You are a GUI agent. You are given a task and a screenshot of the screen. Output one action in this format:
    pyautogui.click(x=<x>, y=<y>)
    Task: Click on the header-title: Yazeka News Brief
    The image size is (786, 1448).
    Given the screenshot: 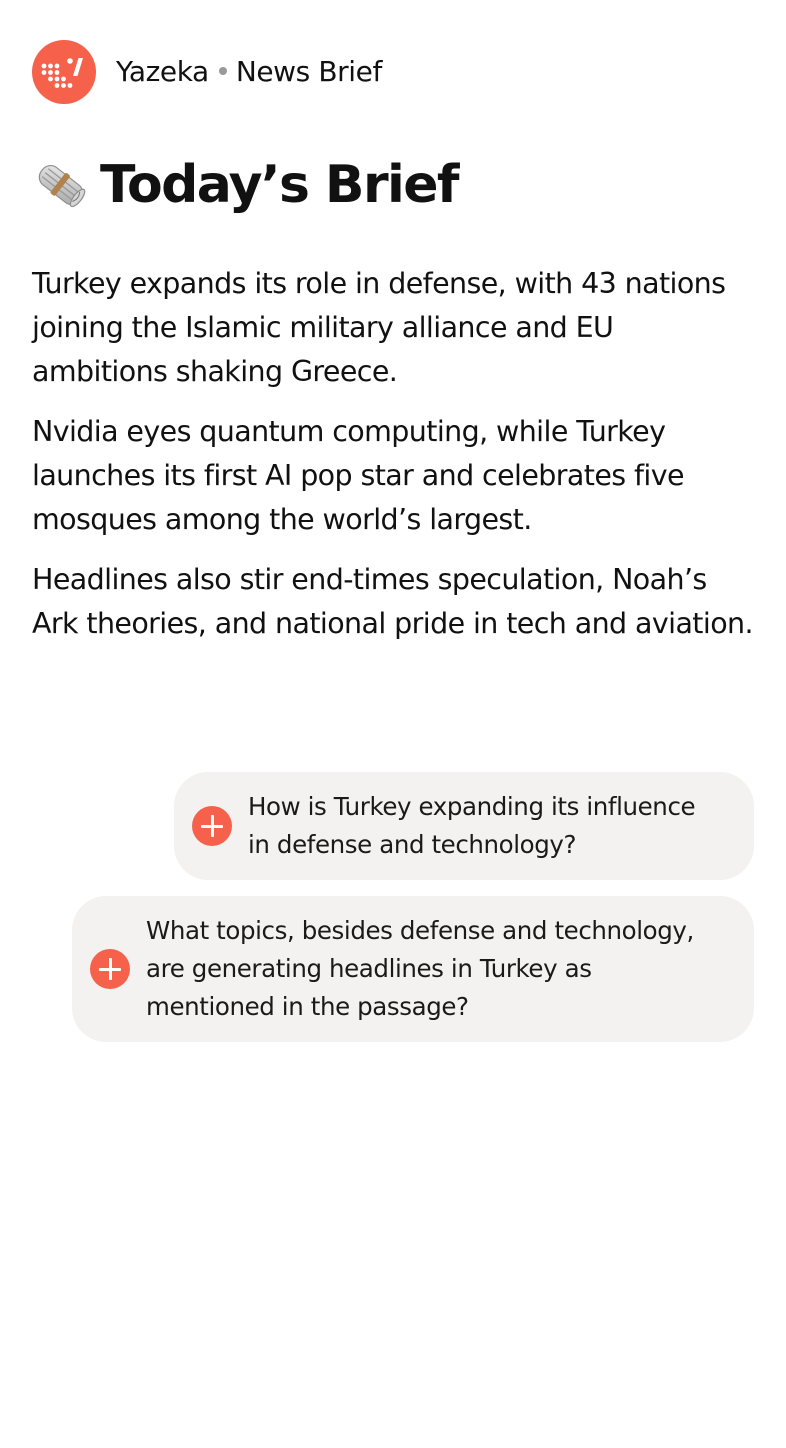 What is the action you would take?
    pyautogui.click(x=249, y=72)
    